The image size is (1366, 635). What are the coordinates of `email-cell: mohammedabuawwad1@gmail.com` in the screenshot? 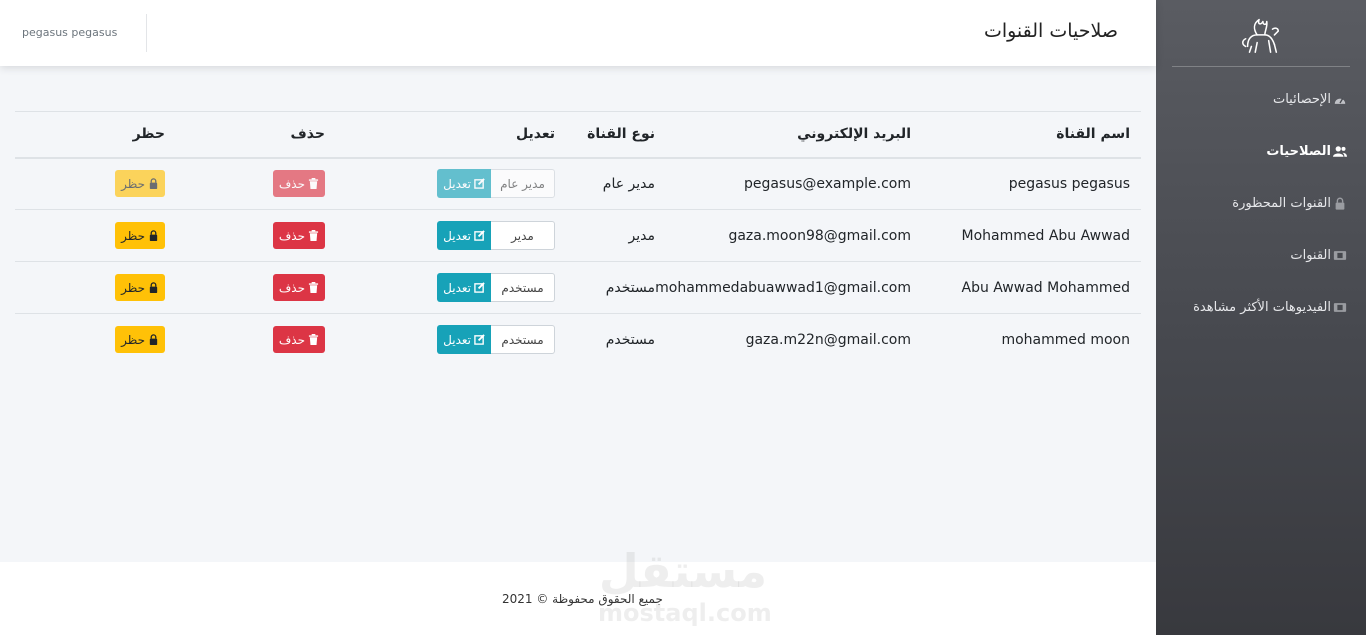 It's located at (783, 287).